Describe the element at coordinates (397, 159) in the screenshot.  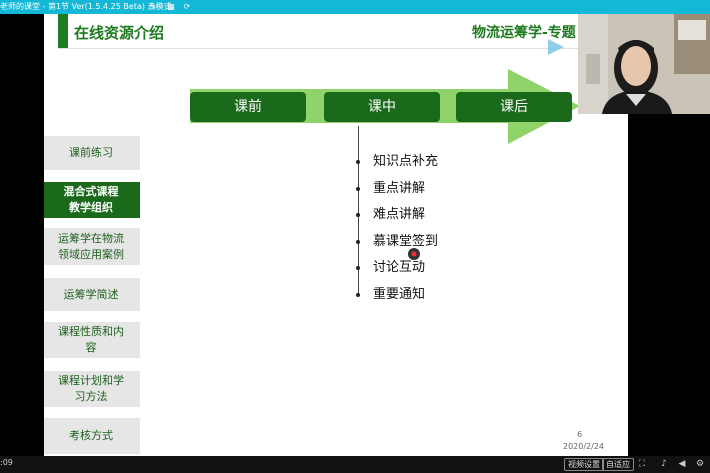
I see `list-item: 知识点补充` at that location.